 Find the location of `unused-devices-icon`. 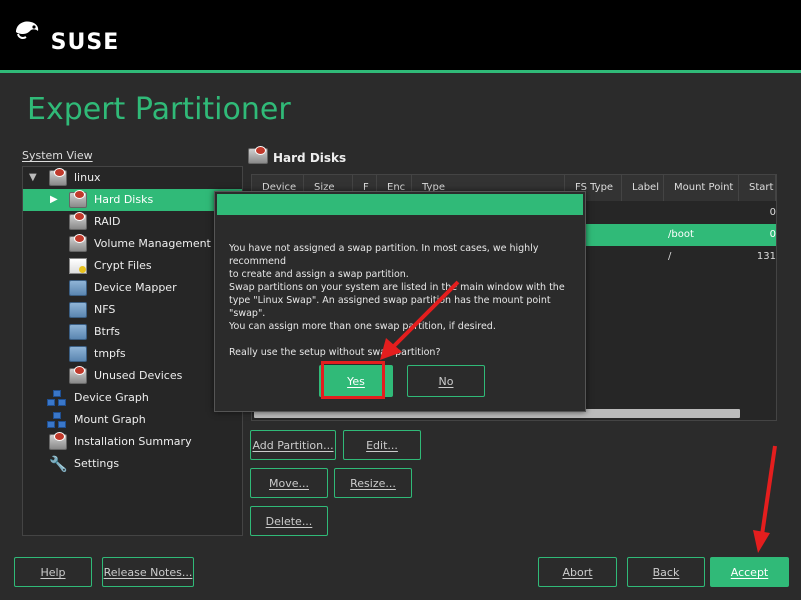

unused-devices-icon is located at coordinates (78, 375).